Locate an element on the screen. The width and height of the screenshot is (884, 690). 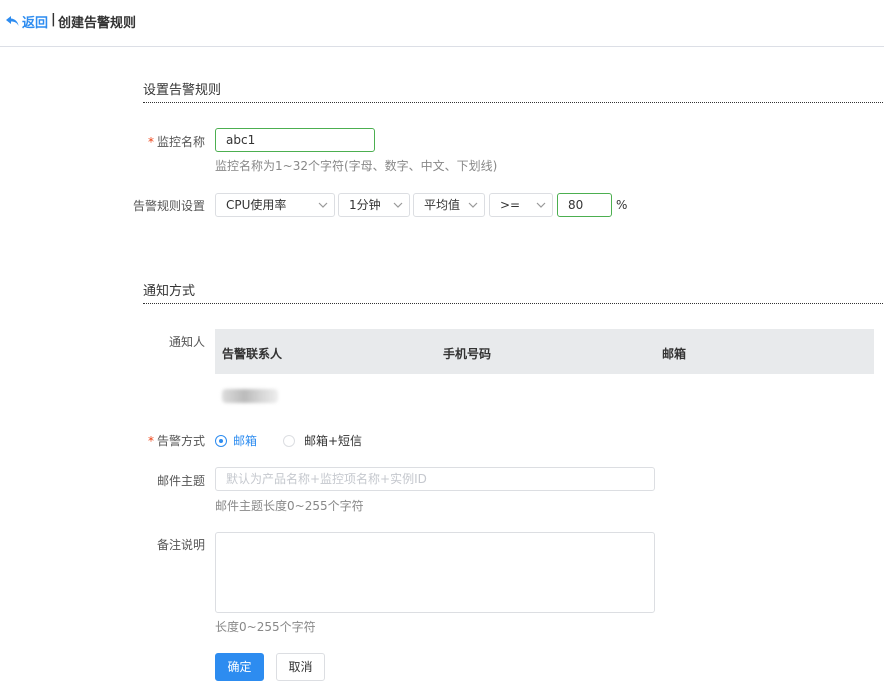
radio-email-label: 邮箱 is located at coordinates (245, 441).